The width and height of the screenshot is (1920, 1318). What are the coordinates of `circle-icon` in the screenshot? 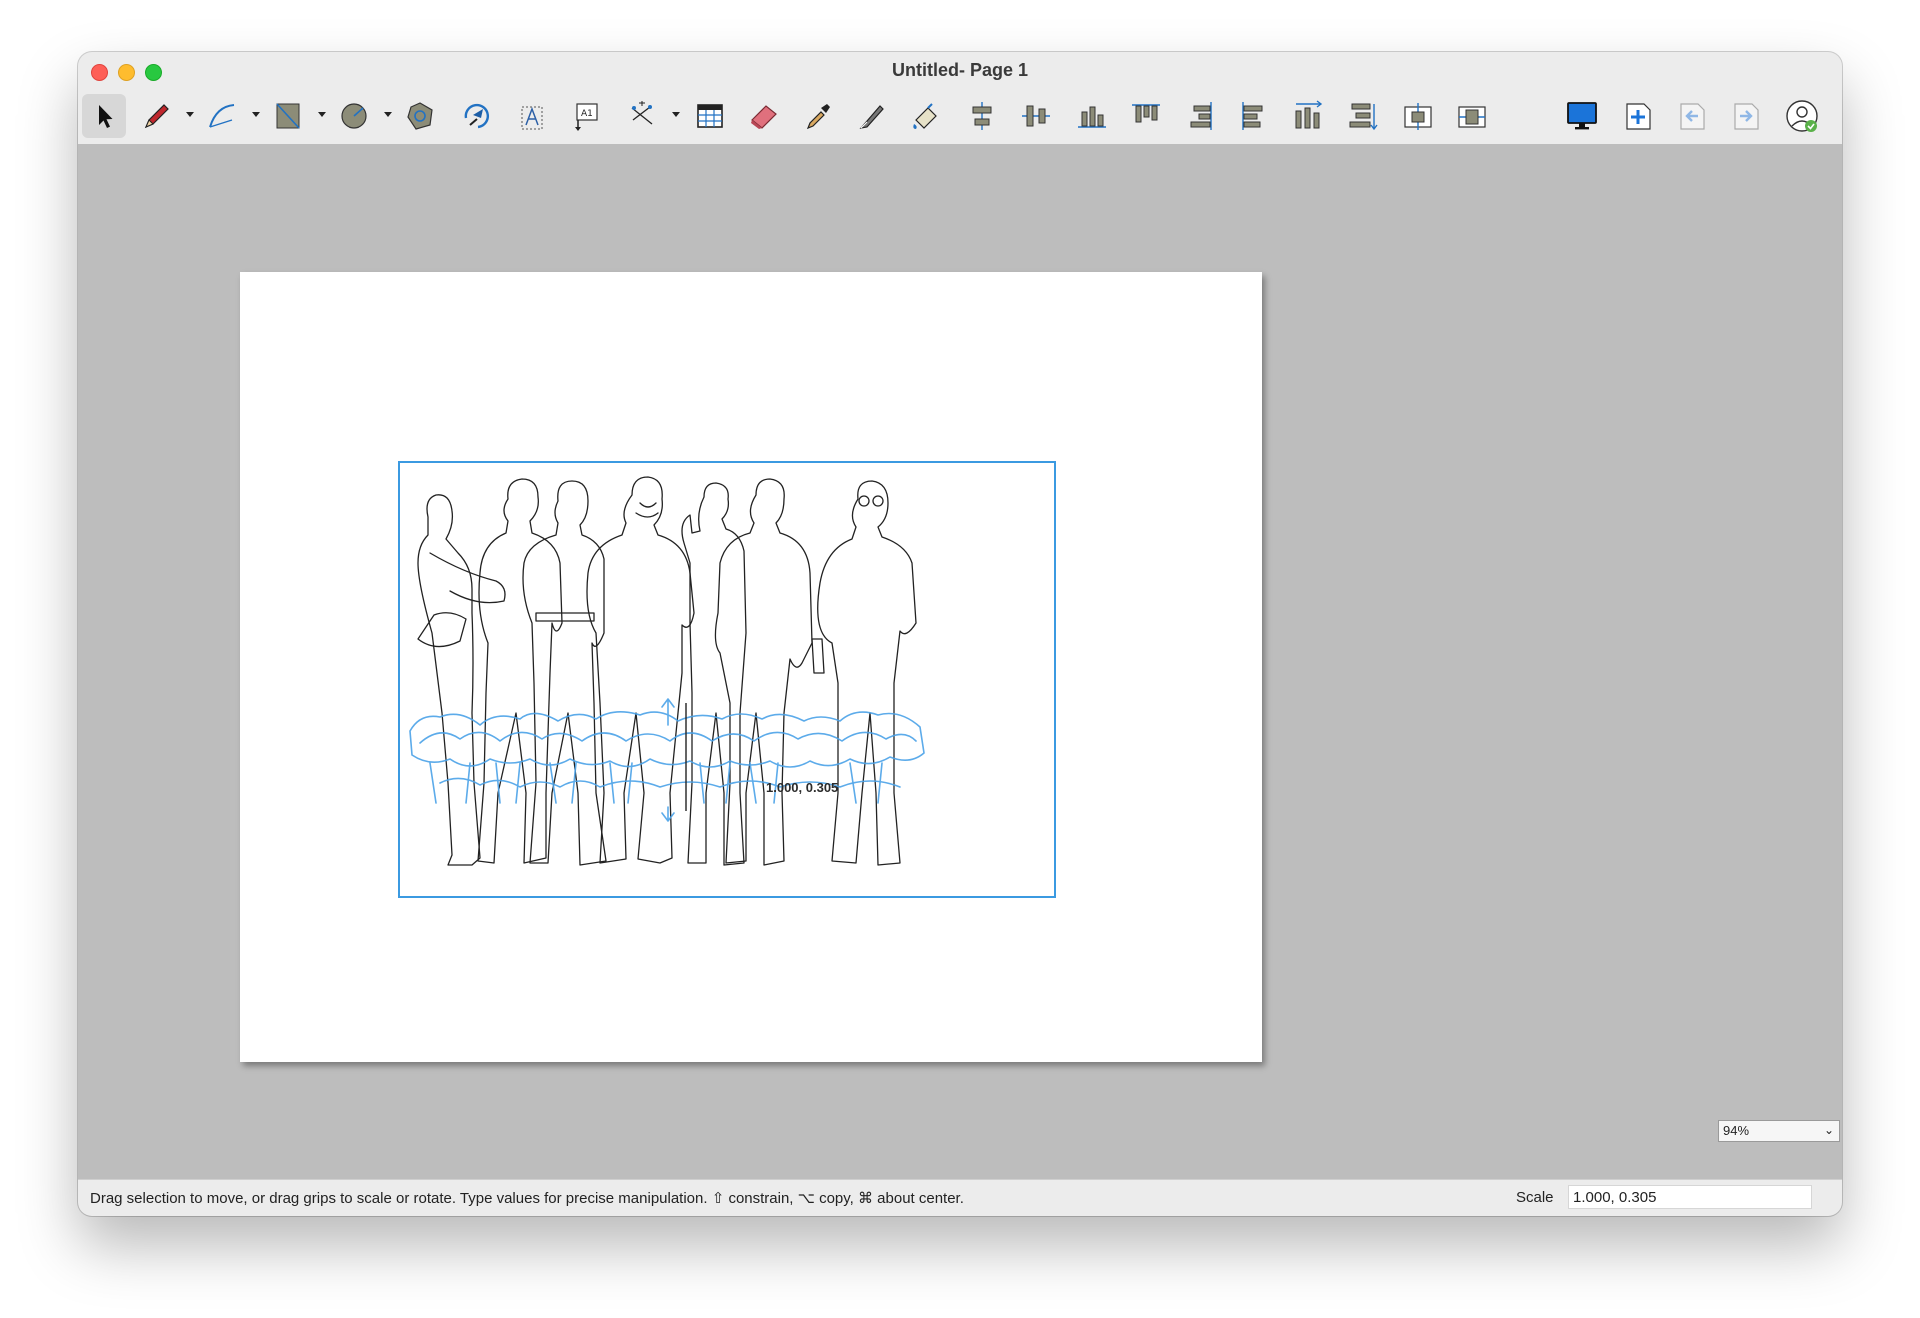 It's located at (354, 116).